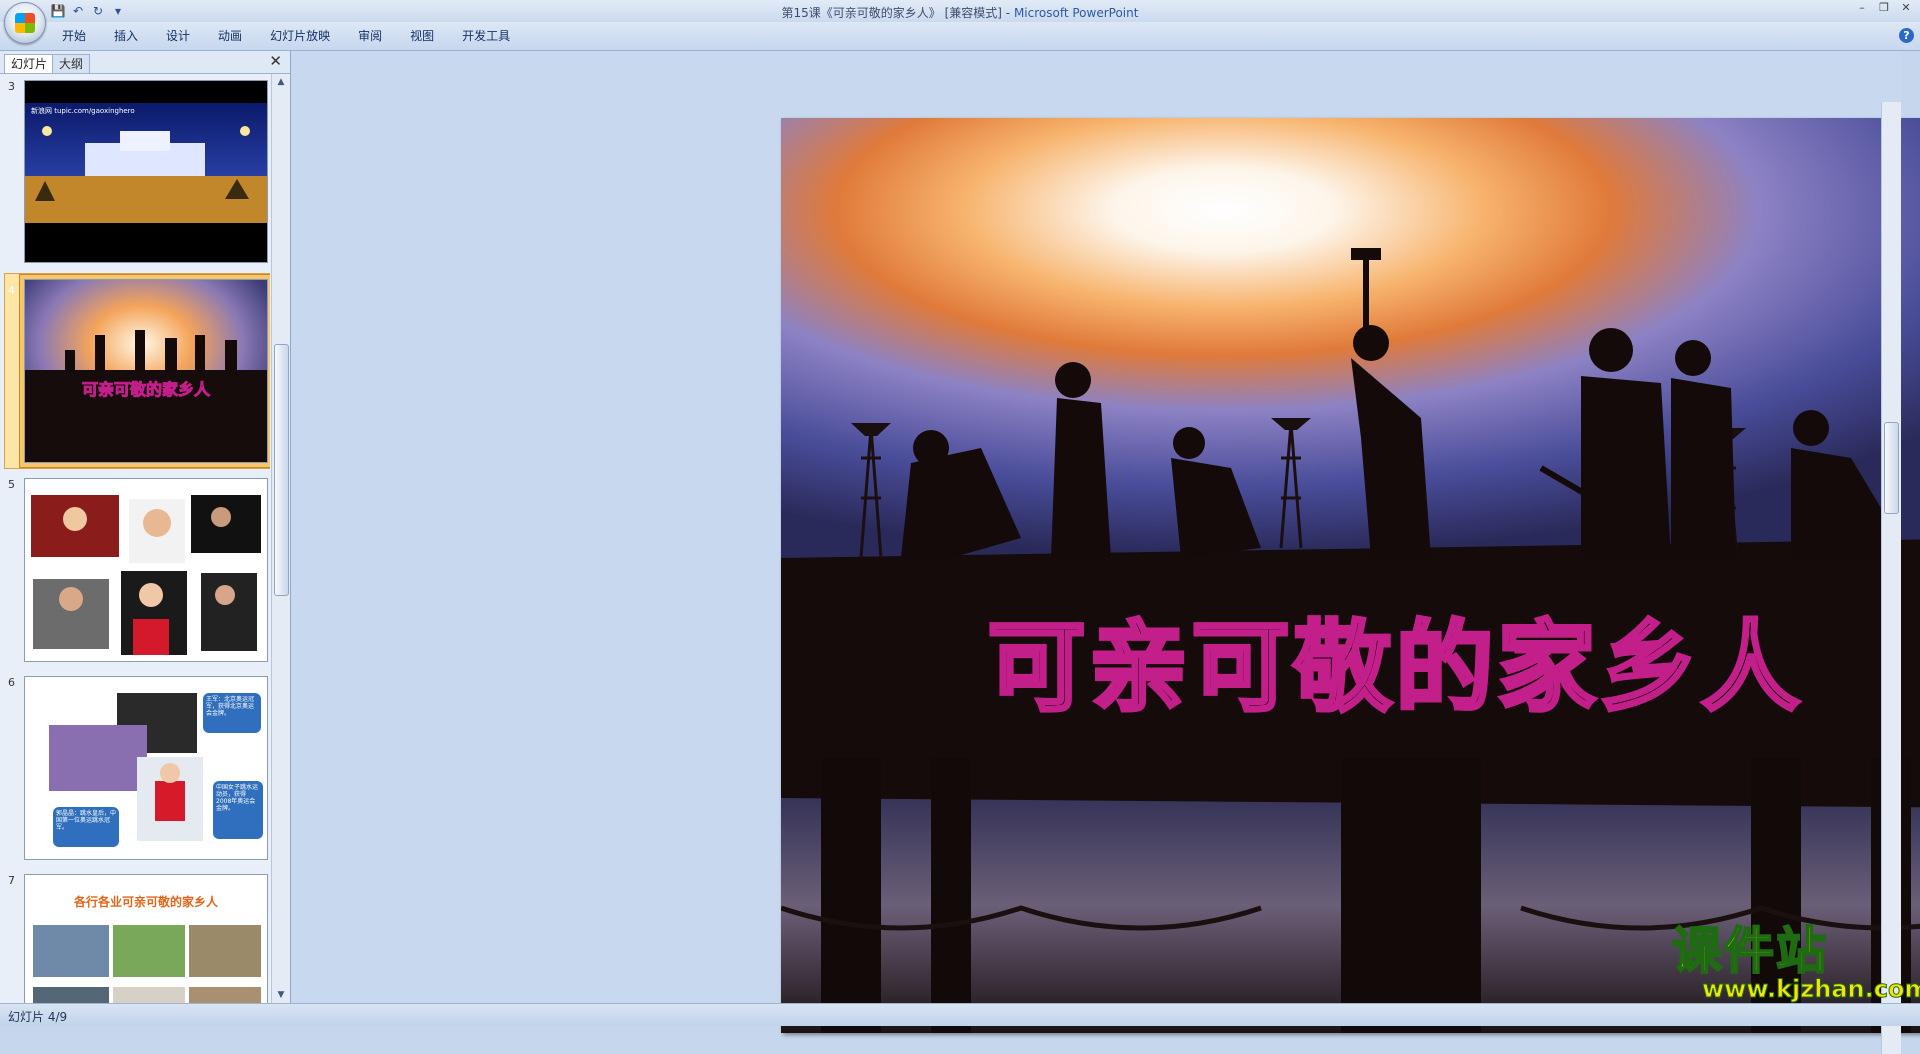 The image size is (1920, 1054). I want to click on thumbnail-number: 7, so click(11, 880).